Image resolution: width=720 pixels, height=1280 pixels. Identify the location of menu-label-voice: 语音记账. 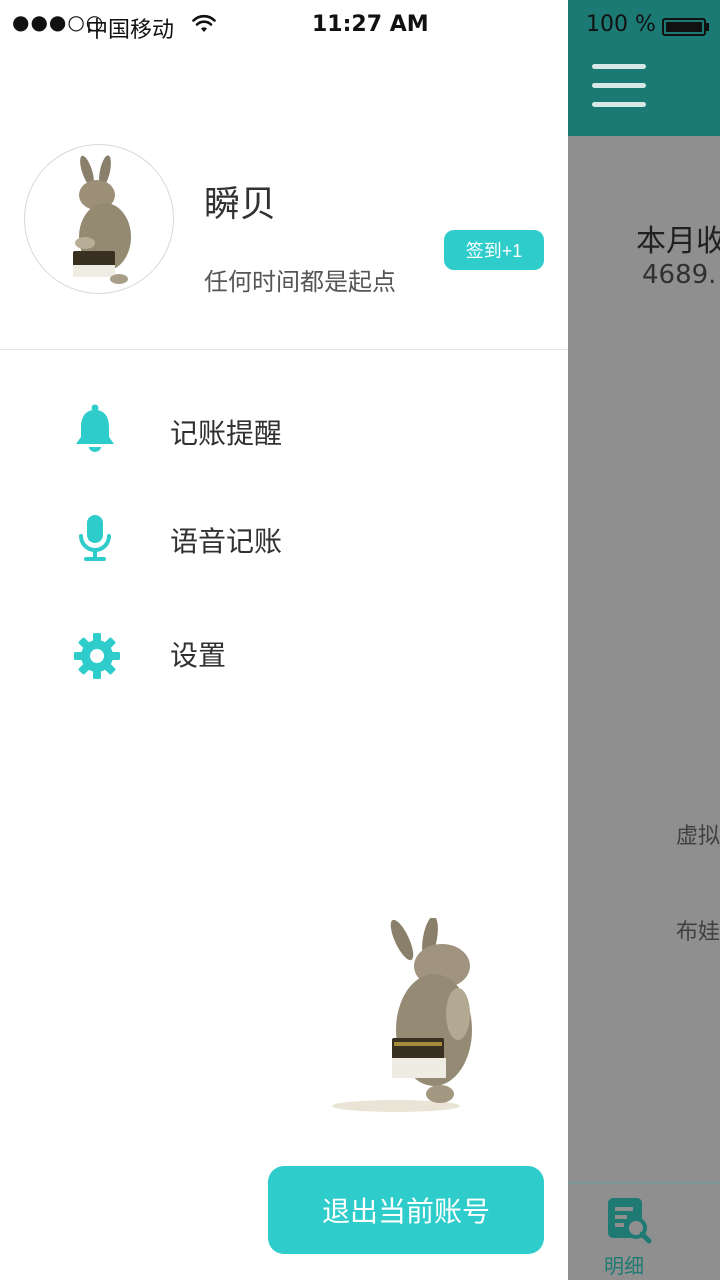
(226, 541).